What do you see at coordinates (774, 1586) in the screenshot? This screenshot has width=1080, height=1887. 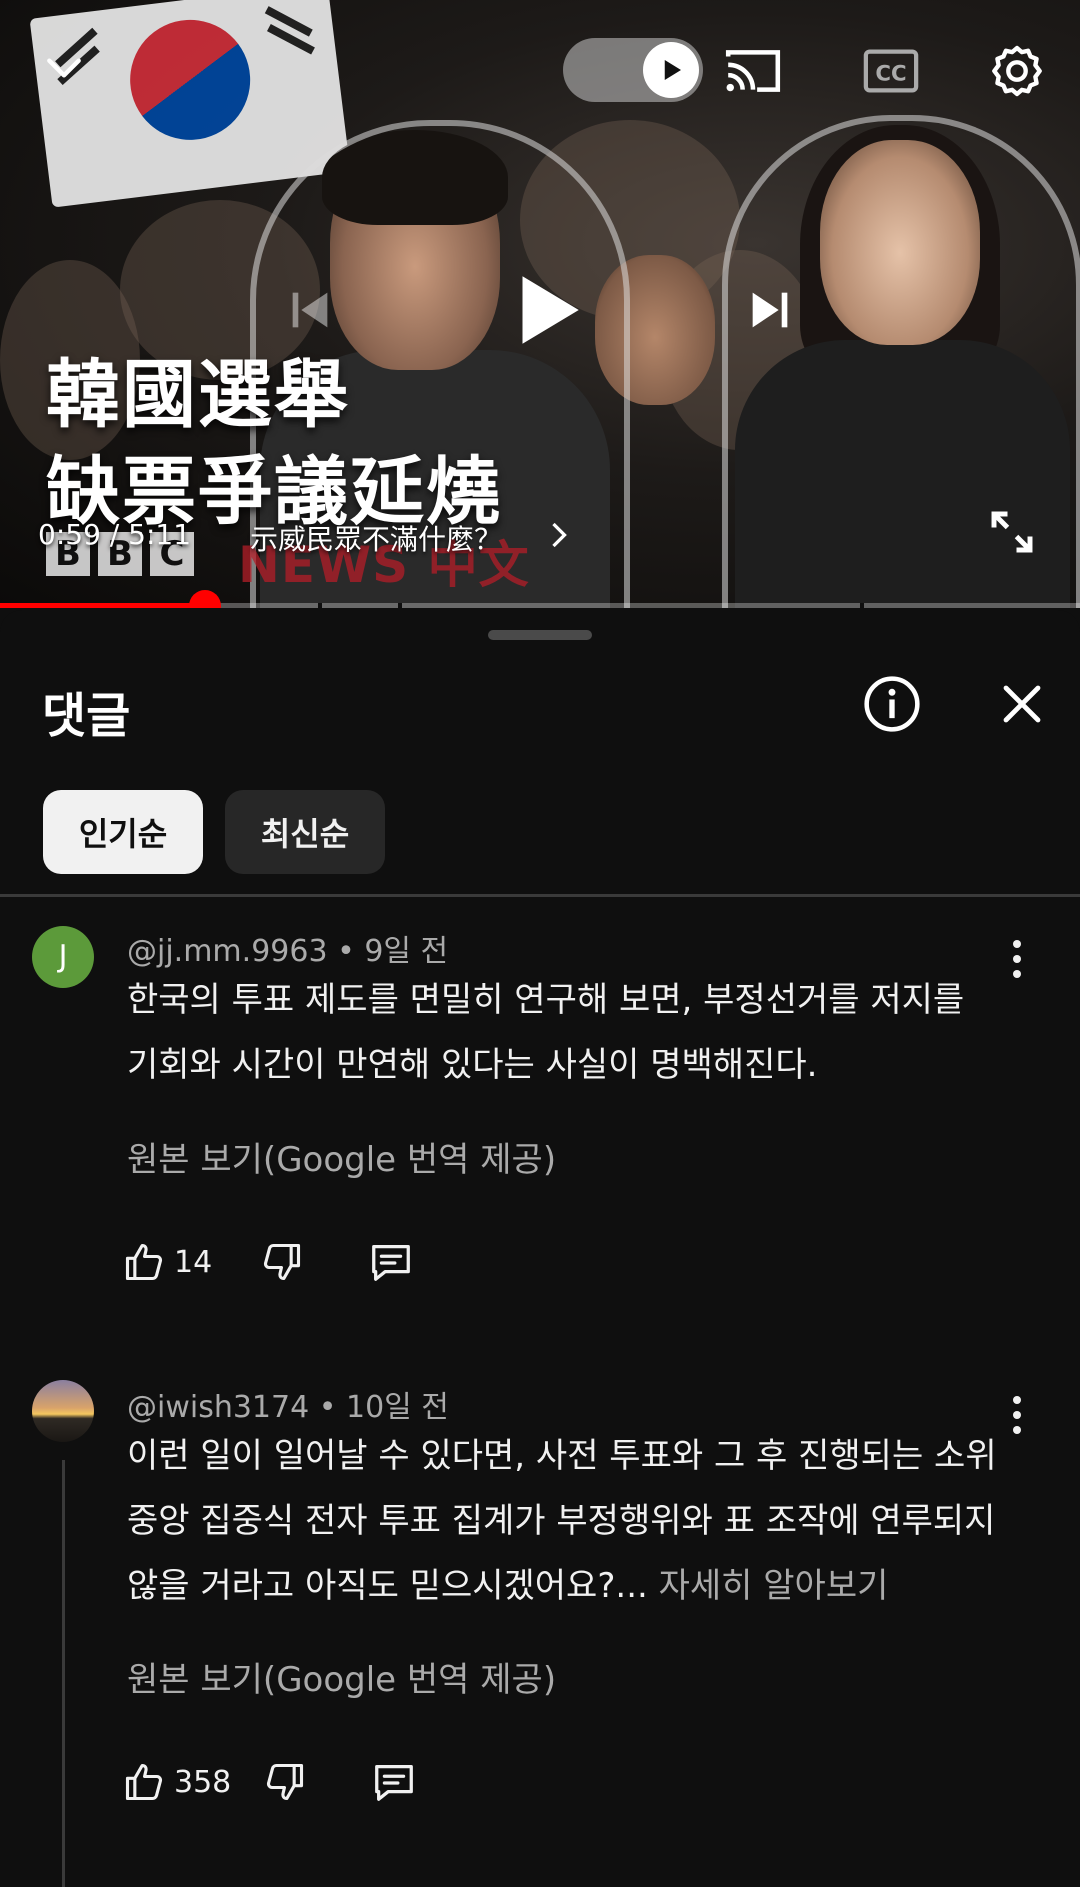 I see `read-more-link: 자세히 알아보기` at bounding box center [774, 1586].